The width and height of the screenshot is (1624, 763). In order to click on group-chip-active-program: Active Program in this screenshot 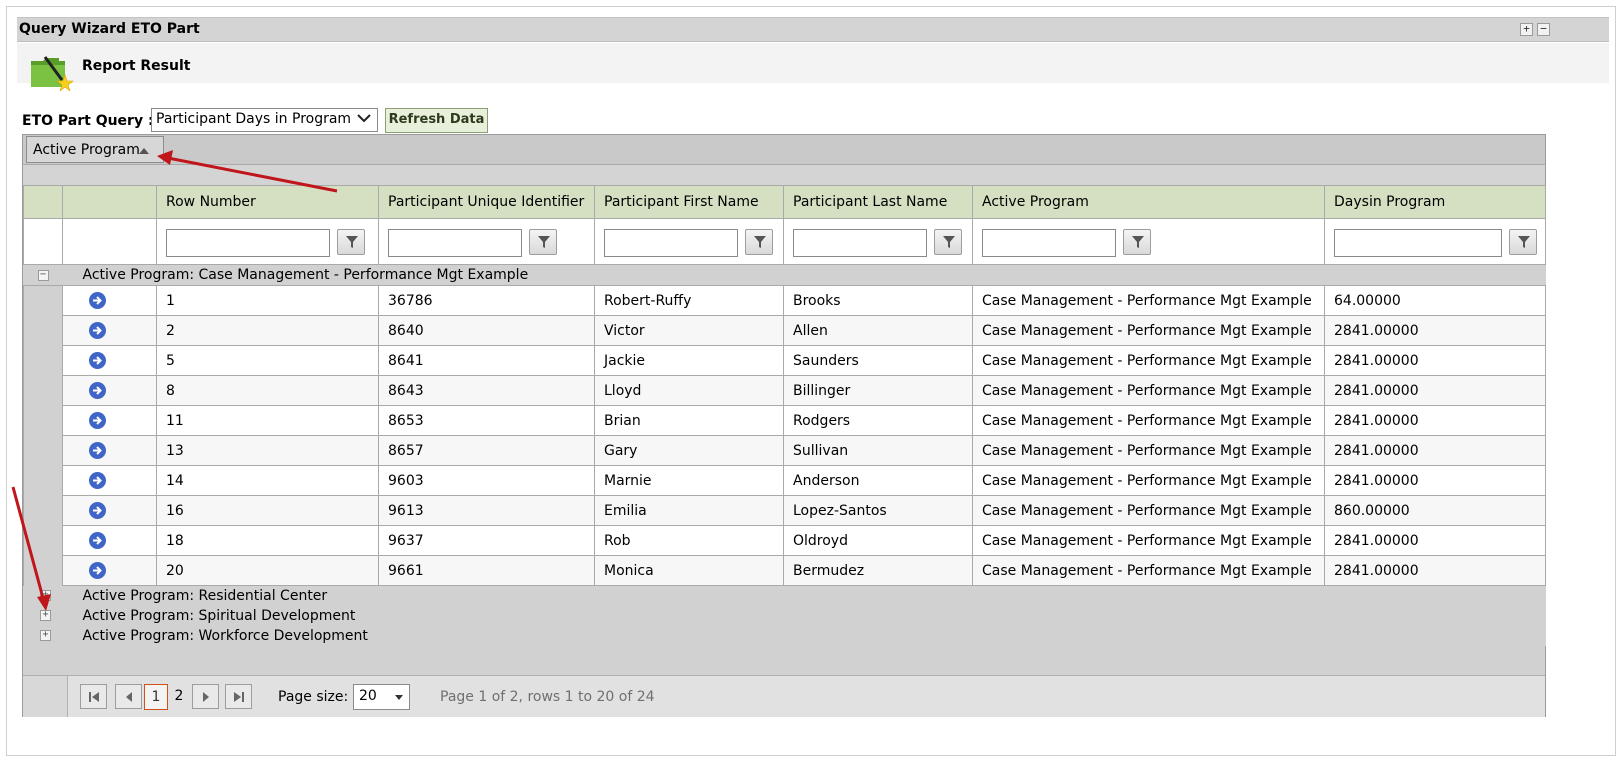, I will do `click(95, 149)`.